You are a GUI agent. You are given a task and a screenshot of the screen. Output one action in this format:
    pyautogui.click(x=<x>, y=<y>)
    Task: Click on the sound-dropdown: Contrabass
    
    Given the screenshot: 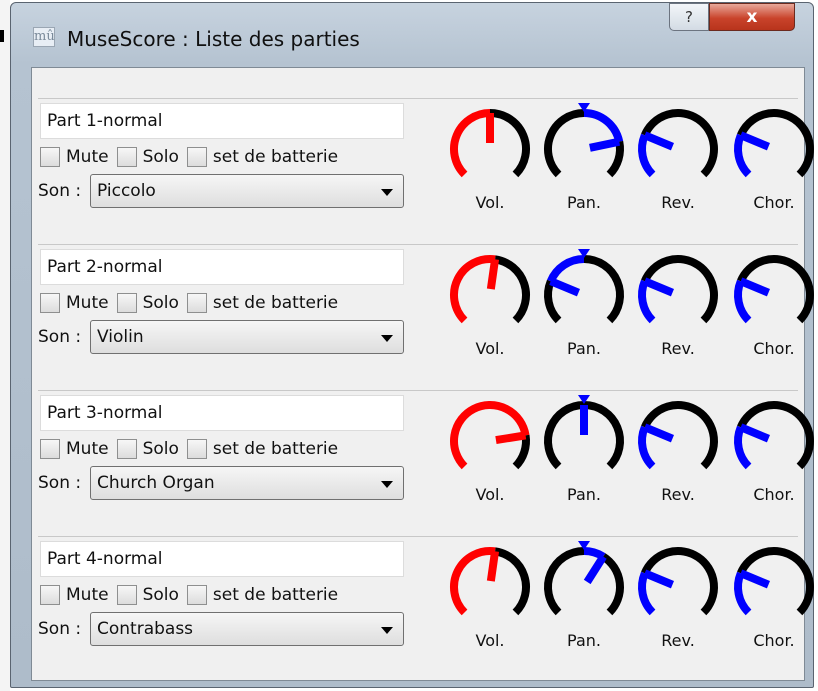 What is the action you would take?
    pyautogui.click(x=247, y=629)
    